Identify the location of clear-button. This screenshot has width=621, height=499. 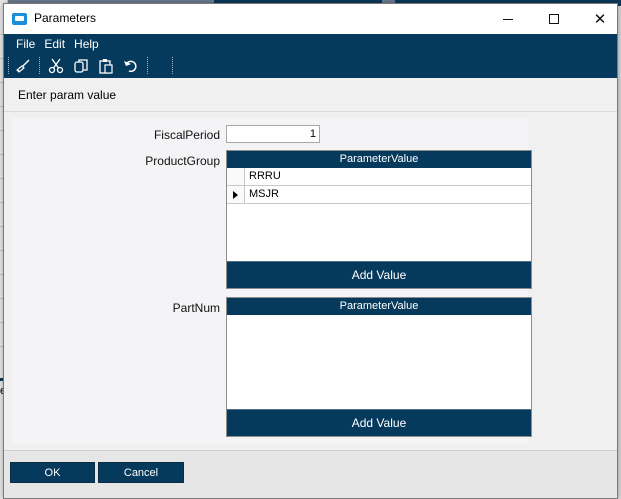
(23, 66).